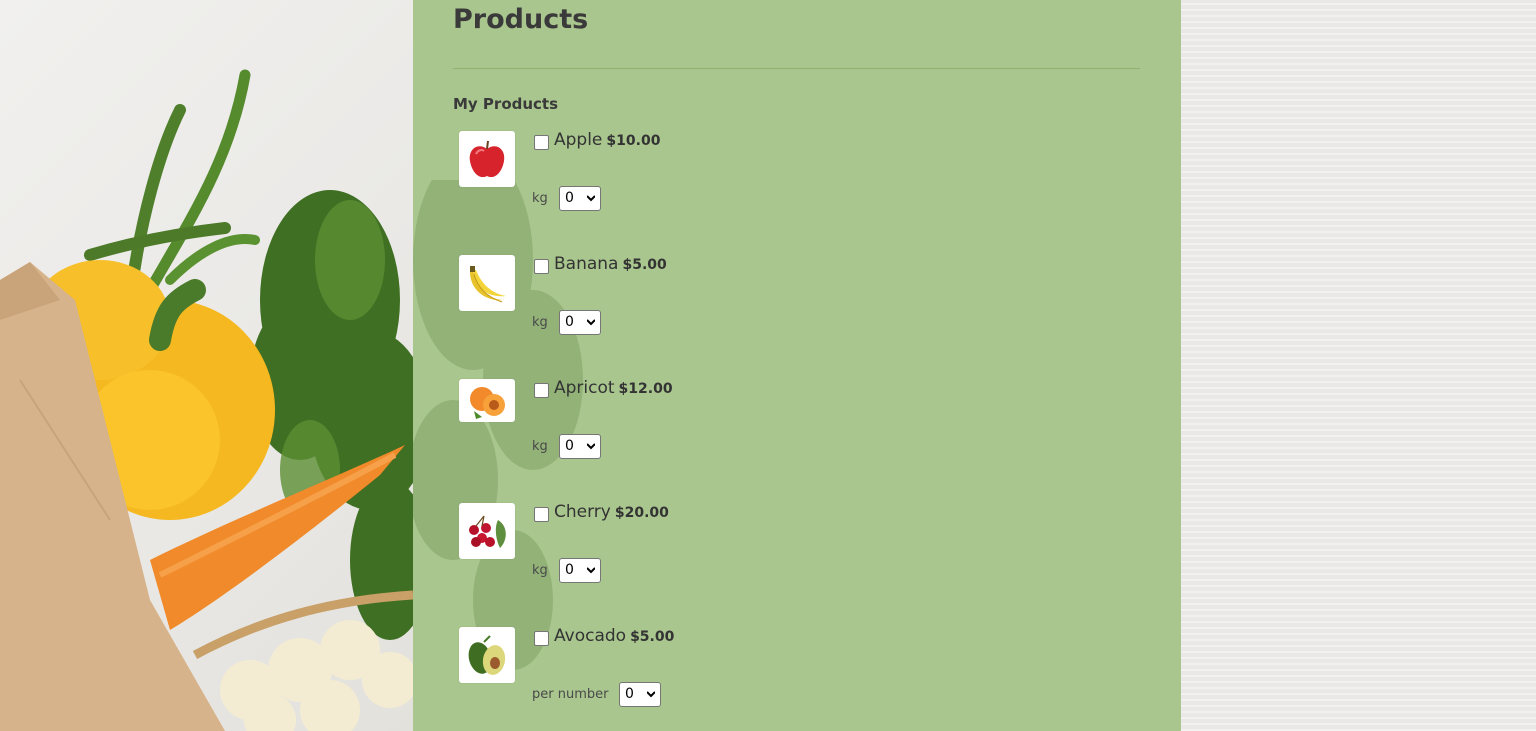 The image size is (1536, 731). What do you see at coordinates (641, 513) in the screenshot?
I see `product-price: $20.00` at bounding box center [641, 513].